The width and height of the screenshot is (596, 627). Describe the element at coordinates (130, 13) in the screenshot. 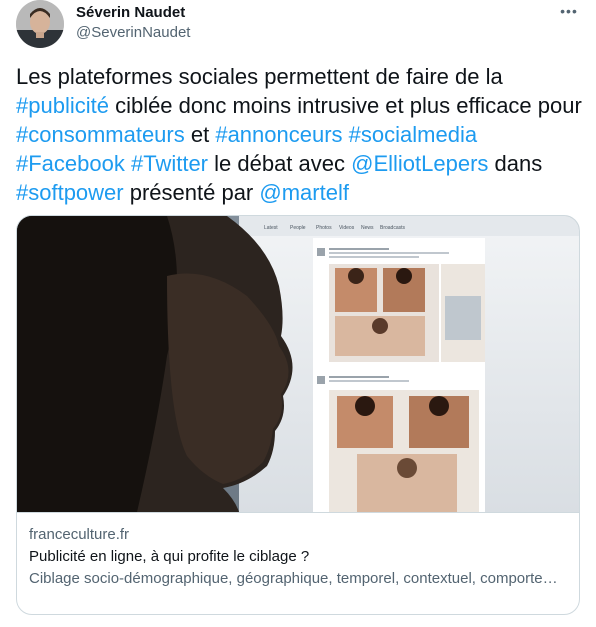

I see `author-name: Séverin Naudet` at that location.